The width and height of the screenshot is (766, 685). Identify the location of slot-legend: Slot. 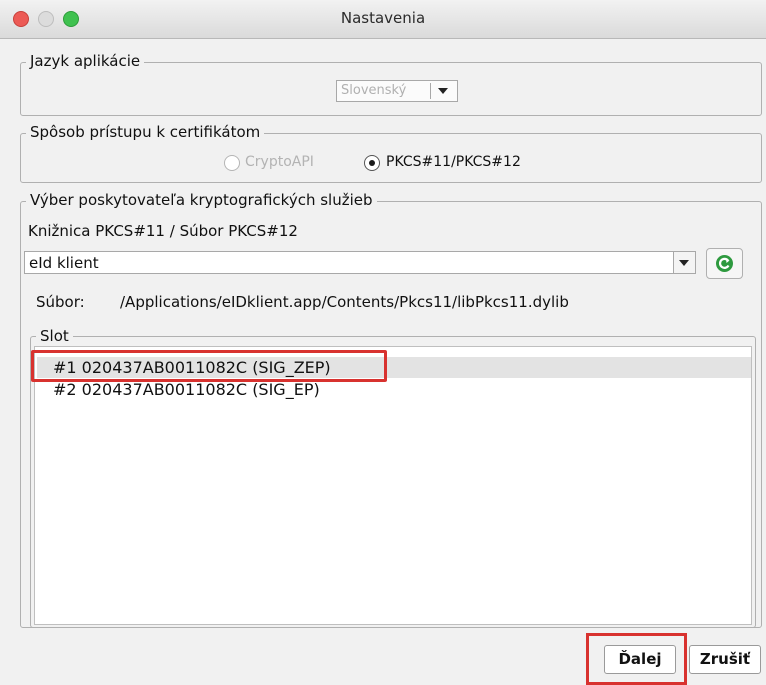
(54, 336).